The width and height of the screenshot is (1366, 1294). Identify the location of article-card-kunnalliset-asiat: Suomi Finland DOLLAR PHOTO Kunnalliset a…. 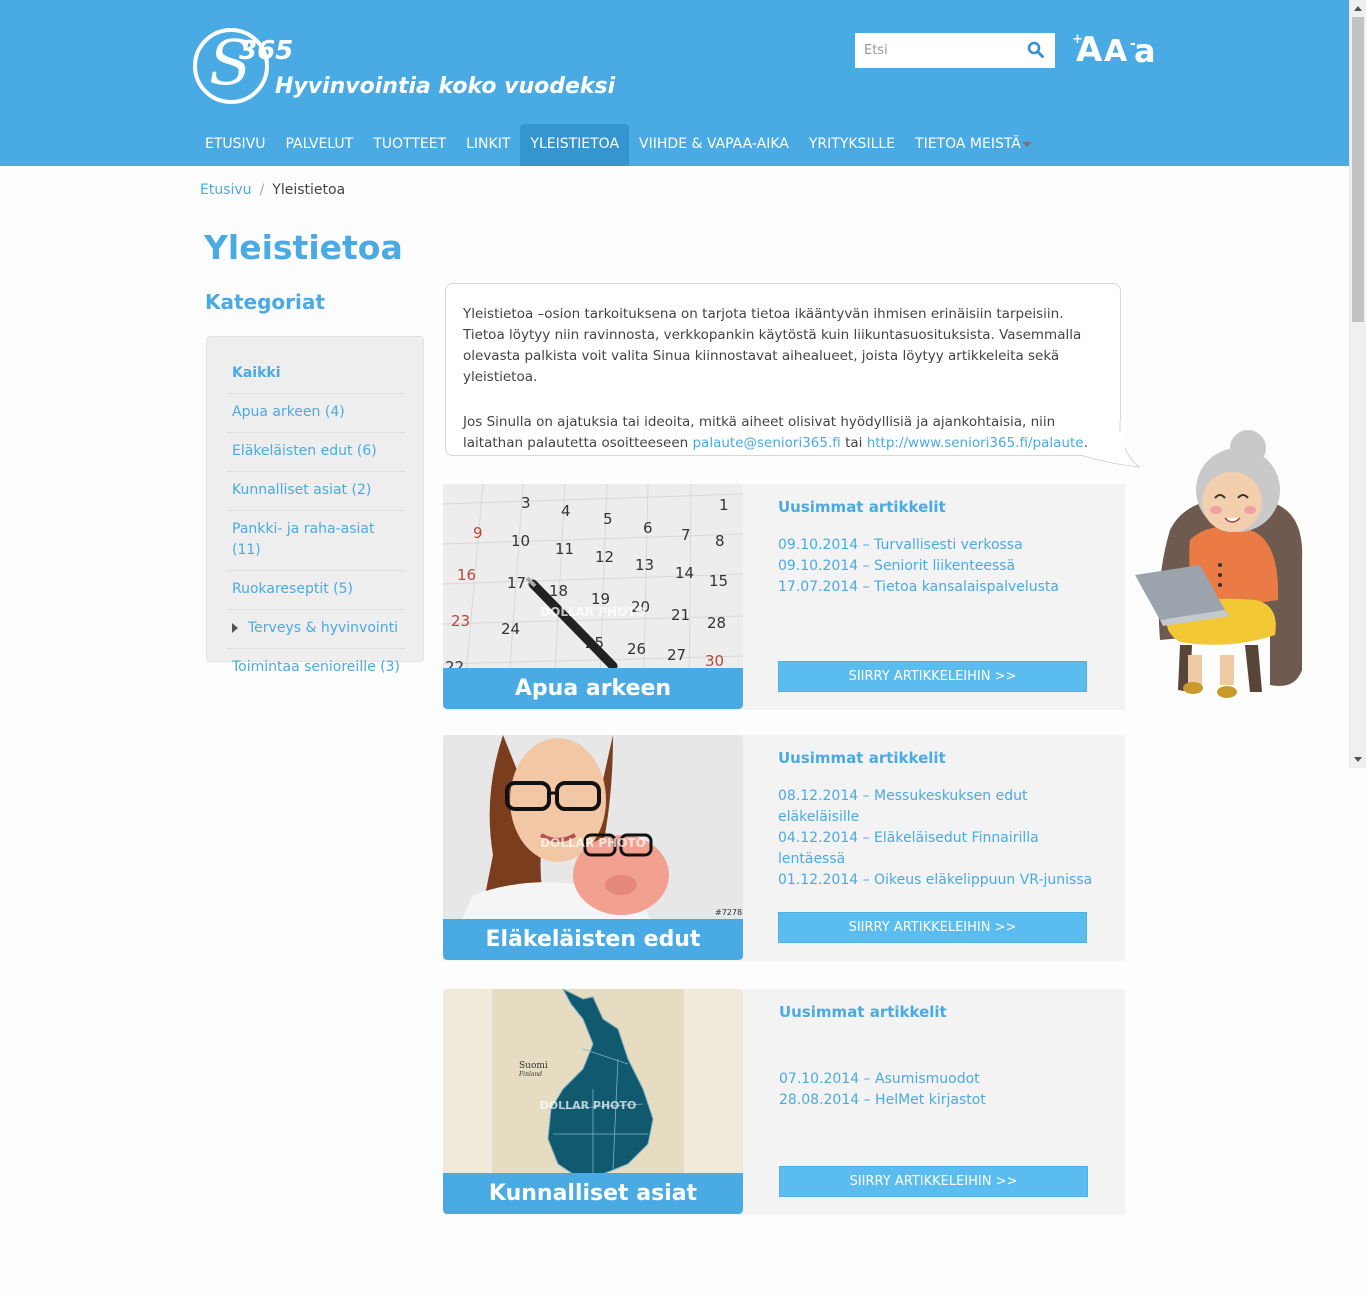
(784, 1102).